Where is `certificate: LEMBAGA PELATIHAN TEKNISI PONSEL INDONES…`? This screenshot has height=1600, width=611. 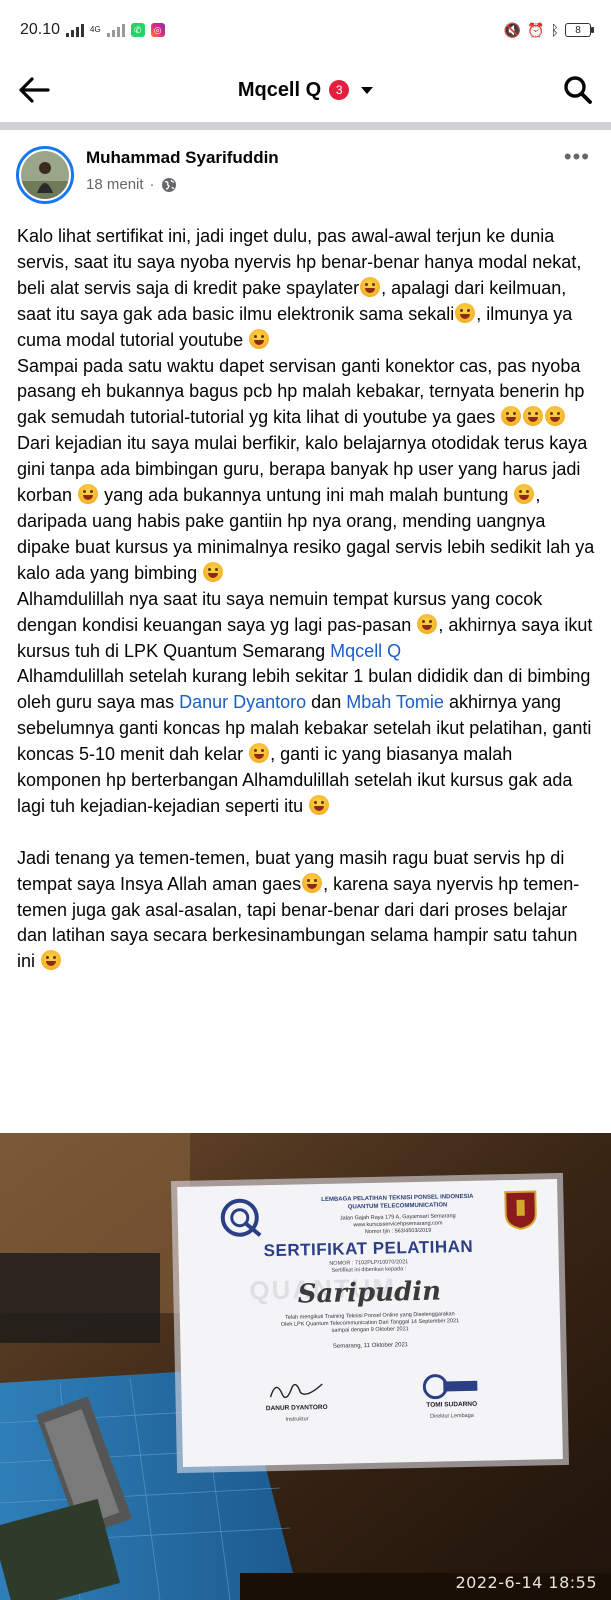
certificate: LEMBAGA PELATIHAN TEKNISI PONSEL INDONES… is located at coordinates (370, 1323).